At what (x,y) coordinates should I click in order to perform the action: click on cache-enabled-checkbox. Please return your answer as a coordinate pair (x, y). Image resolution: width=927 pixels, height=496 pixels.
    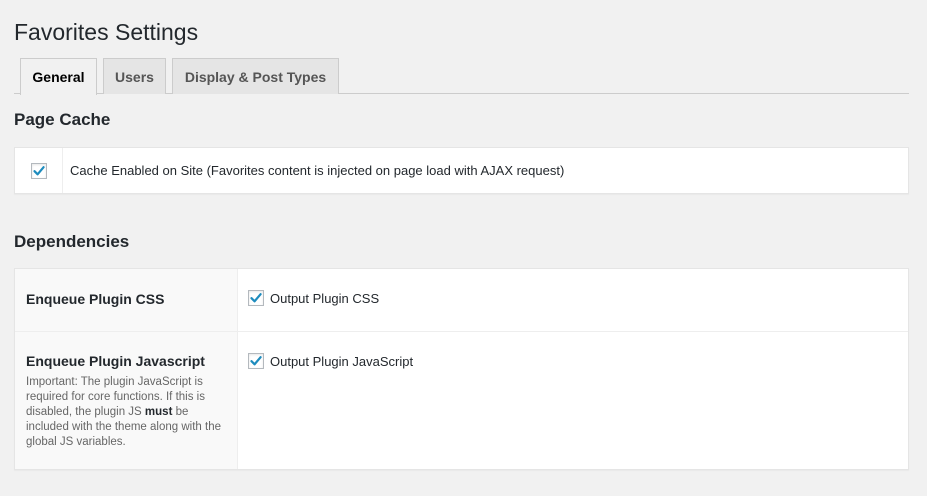
    Looking at the image, I should click on (38, 170).